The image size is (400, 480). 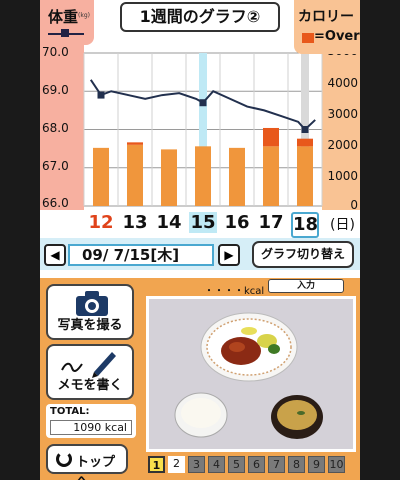 What do you see at coordinates (308, 38) in the screenshot?
I see `over-legend-swatch` at bounding box center [308, 38].